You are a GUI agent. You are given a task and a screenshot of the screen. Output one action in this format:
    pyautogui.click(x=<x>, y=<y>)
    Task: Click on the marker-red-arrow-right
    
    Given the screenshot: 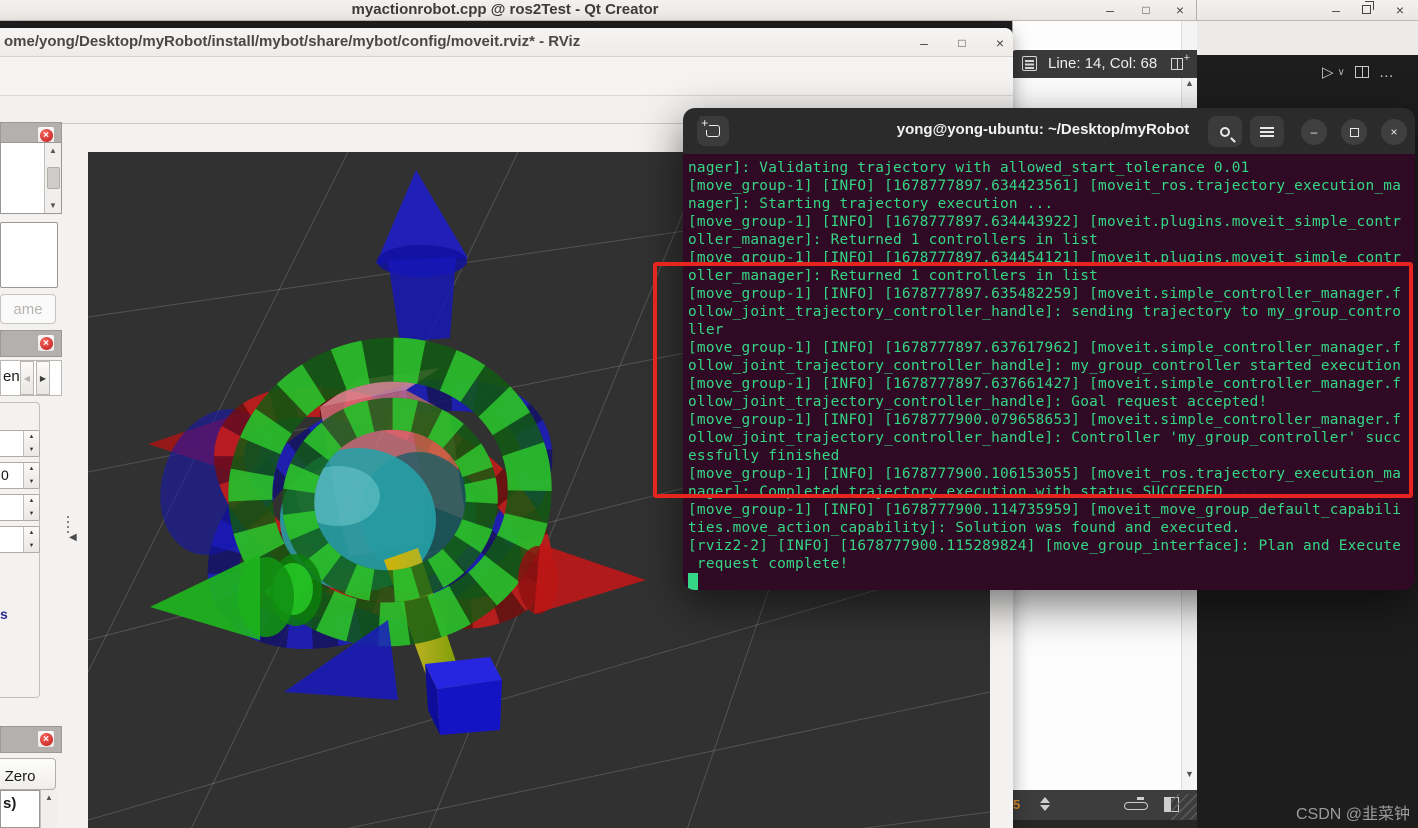 What is the action you would take?
    pyautogui.click(x=582, y=579)
    